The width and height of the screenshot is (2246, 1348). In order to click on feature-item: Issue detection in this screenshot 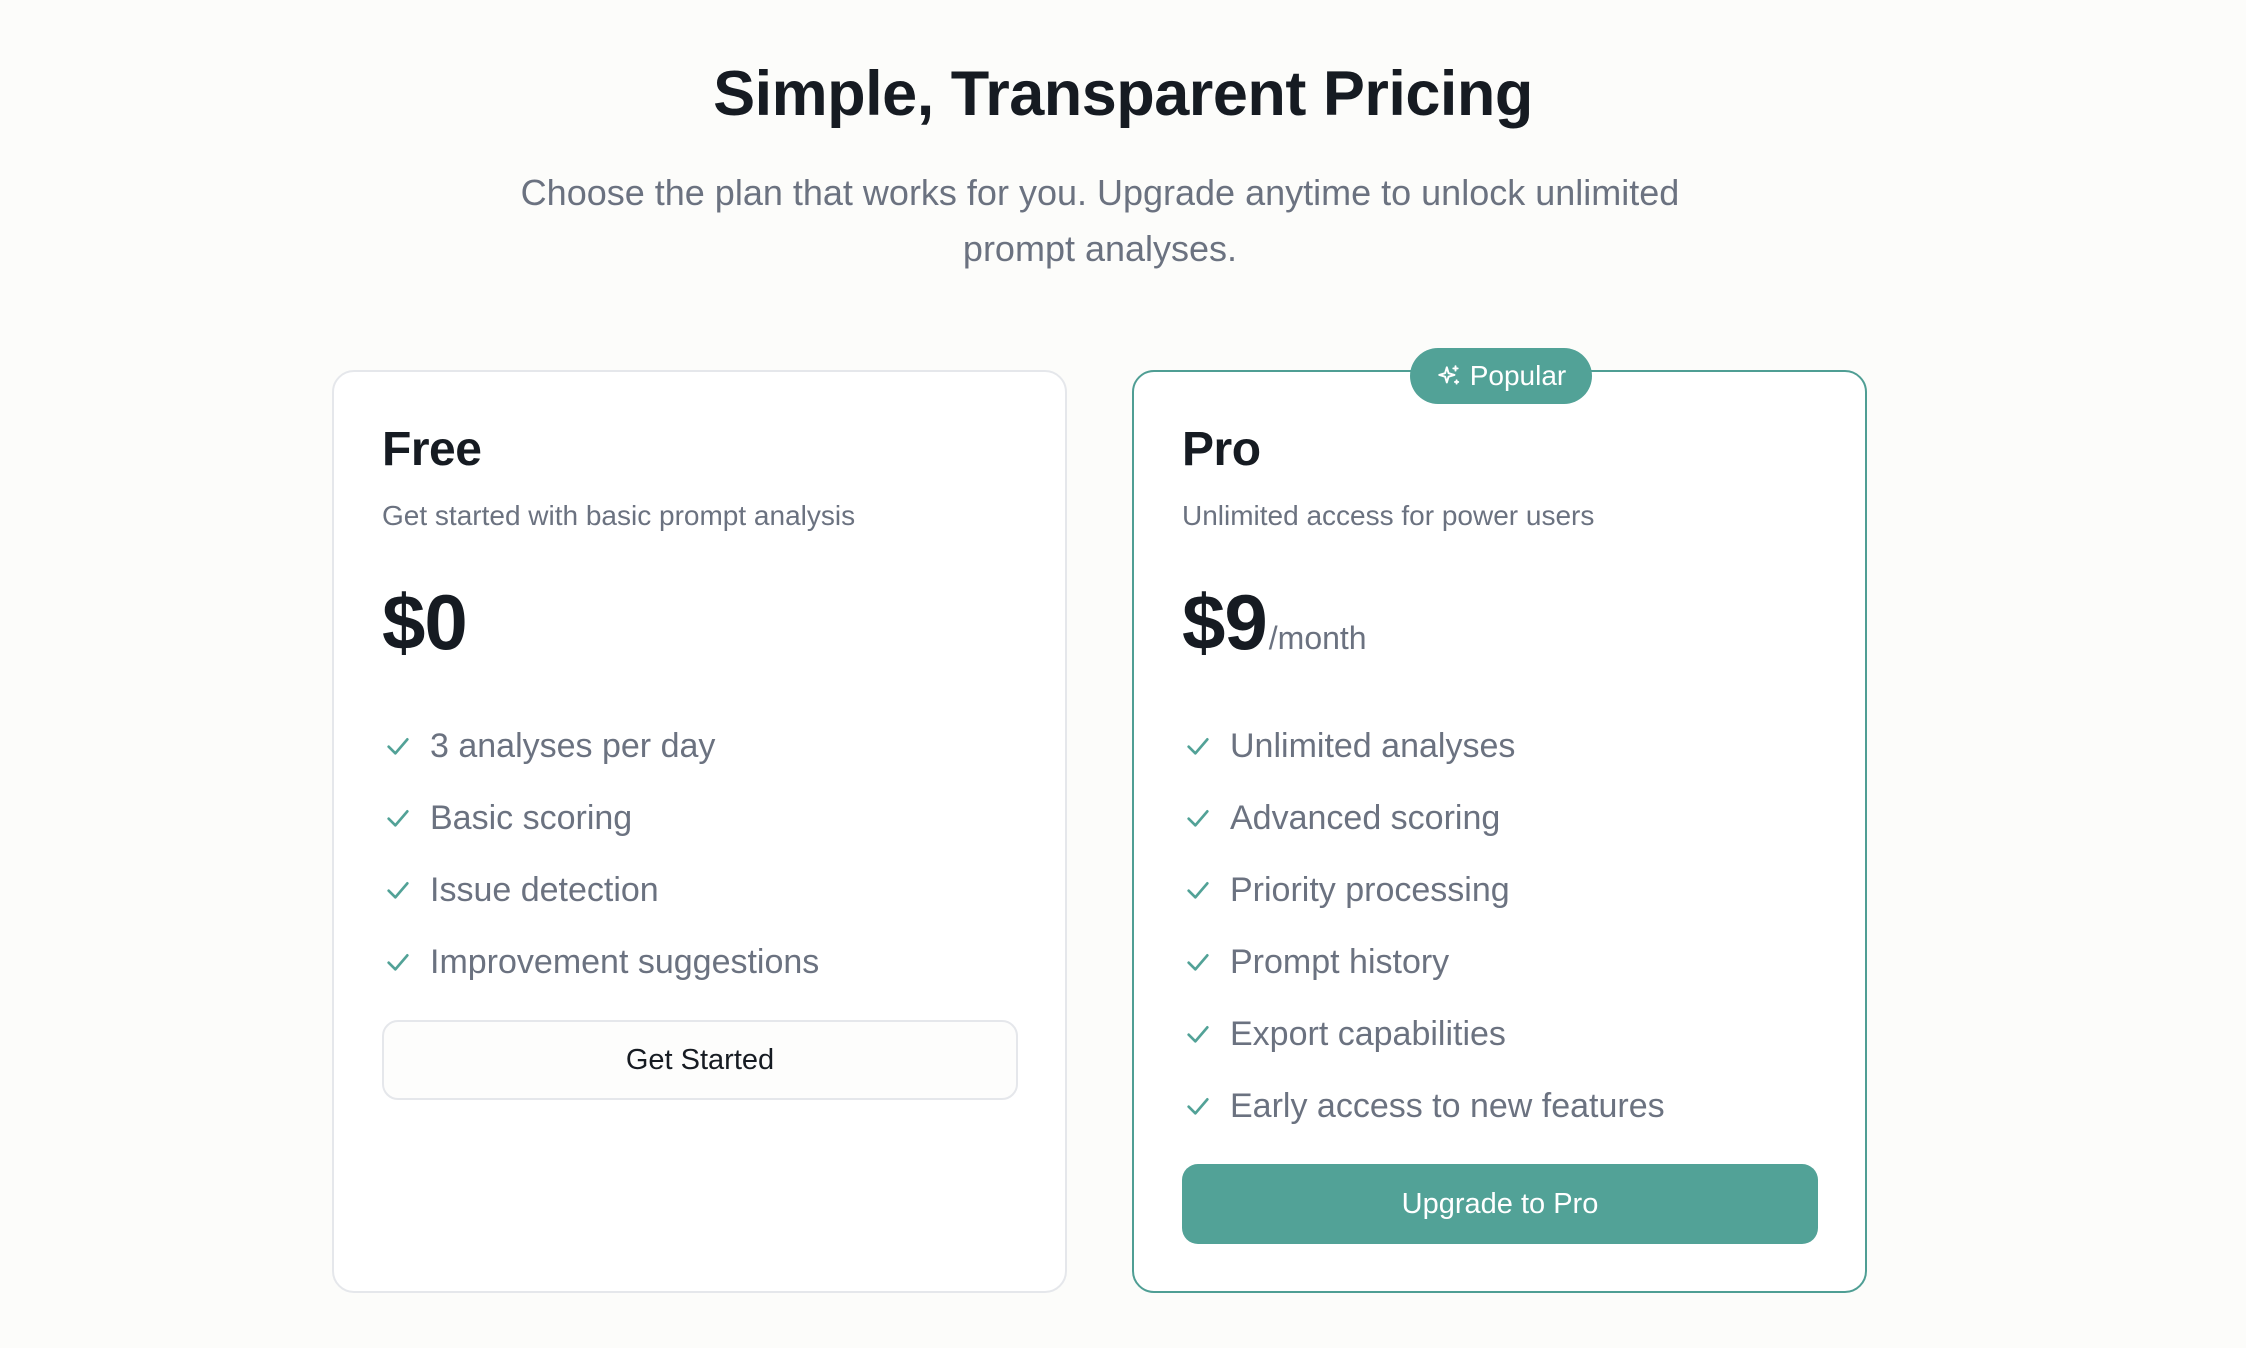, I will do `click(600, 890)`.